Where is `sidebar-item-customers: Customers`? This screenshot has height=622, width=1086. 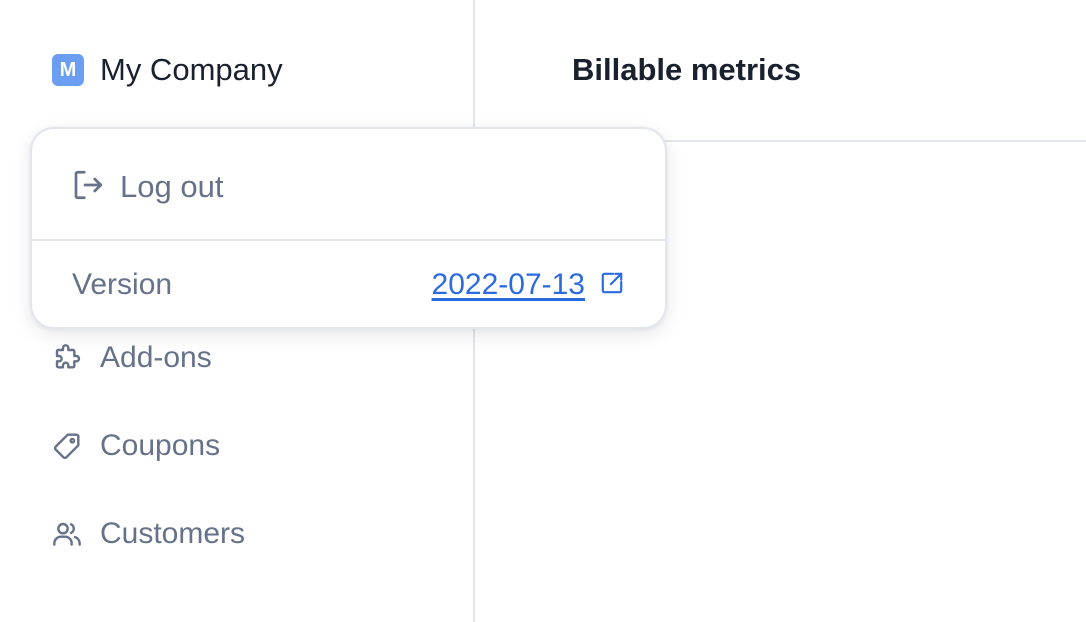 sidebar-item-customers: Customers is located at coordinates (147, 534).